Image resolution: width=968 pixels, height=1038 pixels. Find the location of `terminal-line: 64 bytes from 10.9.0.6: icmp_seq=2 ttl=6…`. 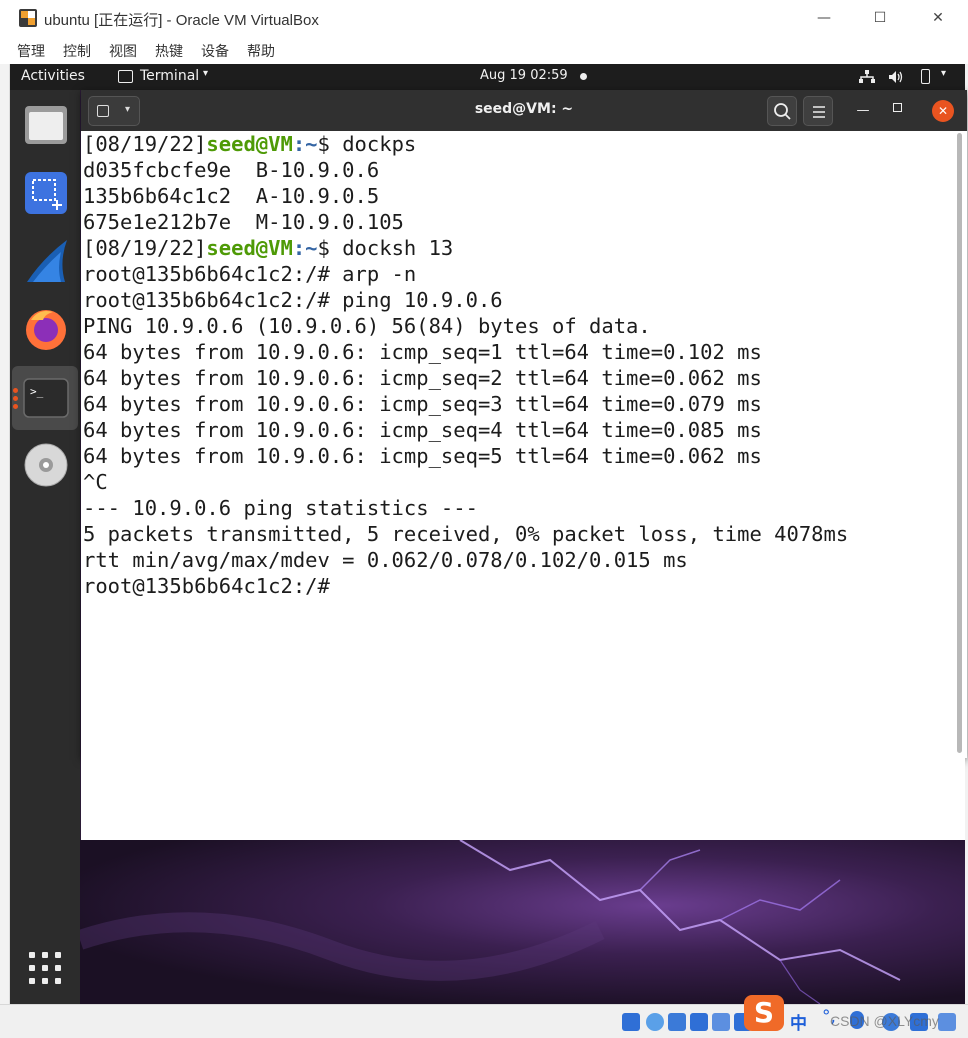

terminal-line: 64 bytes from 10.9.0.6: icmp_seq=2 ttl=6… is located at coordinates (422, 378).